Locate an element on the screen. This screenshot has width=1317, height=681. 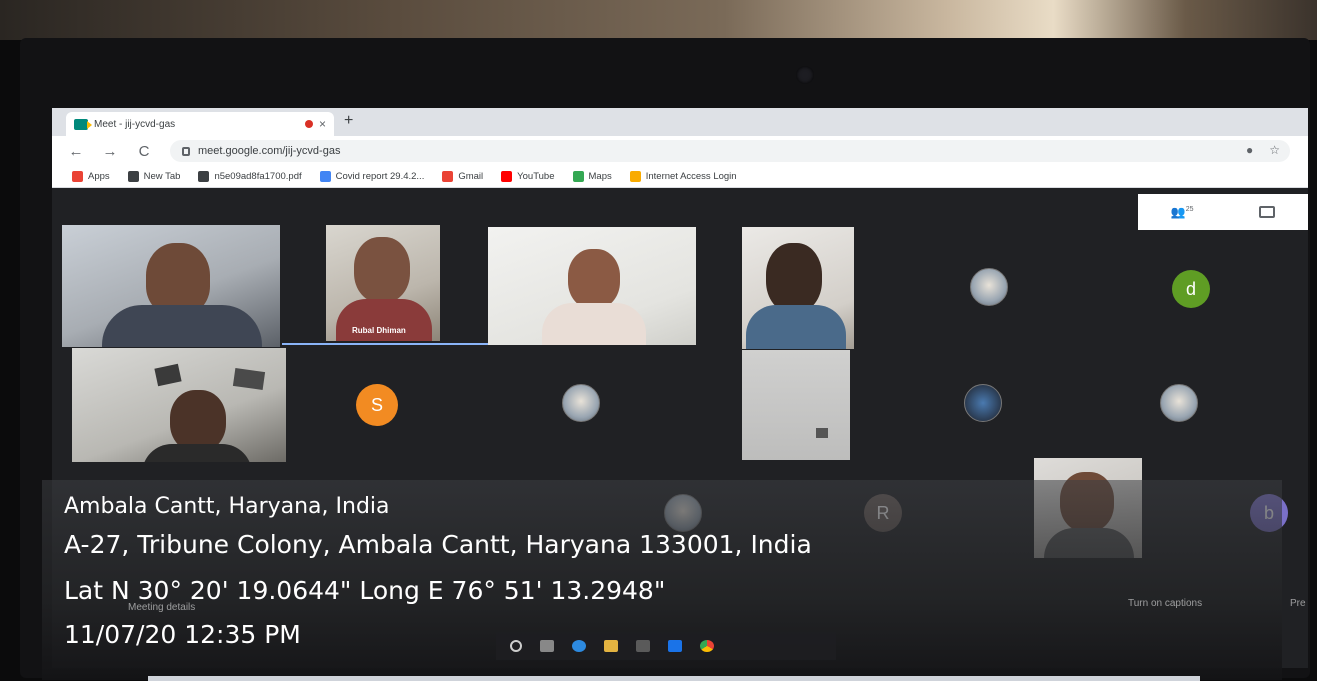
bookmark-item: n5e09ad8fa1700.pdf is located at coordinates (250, 176).